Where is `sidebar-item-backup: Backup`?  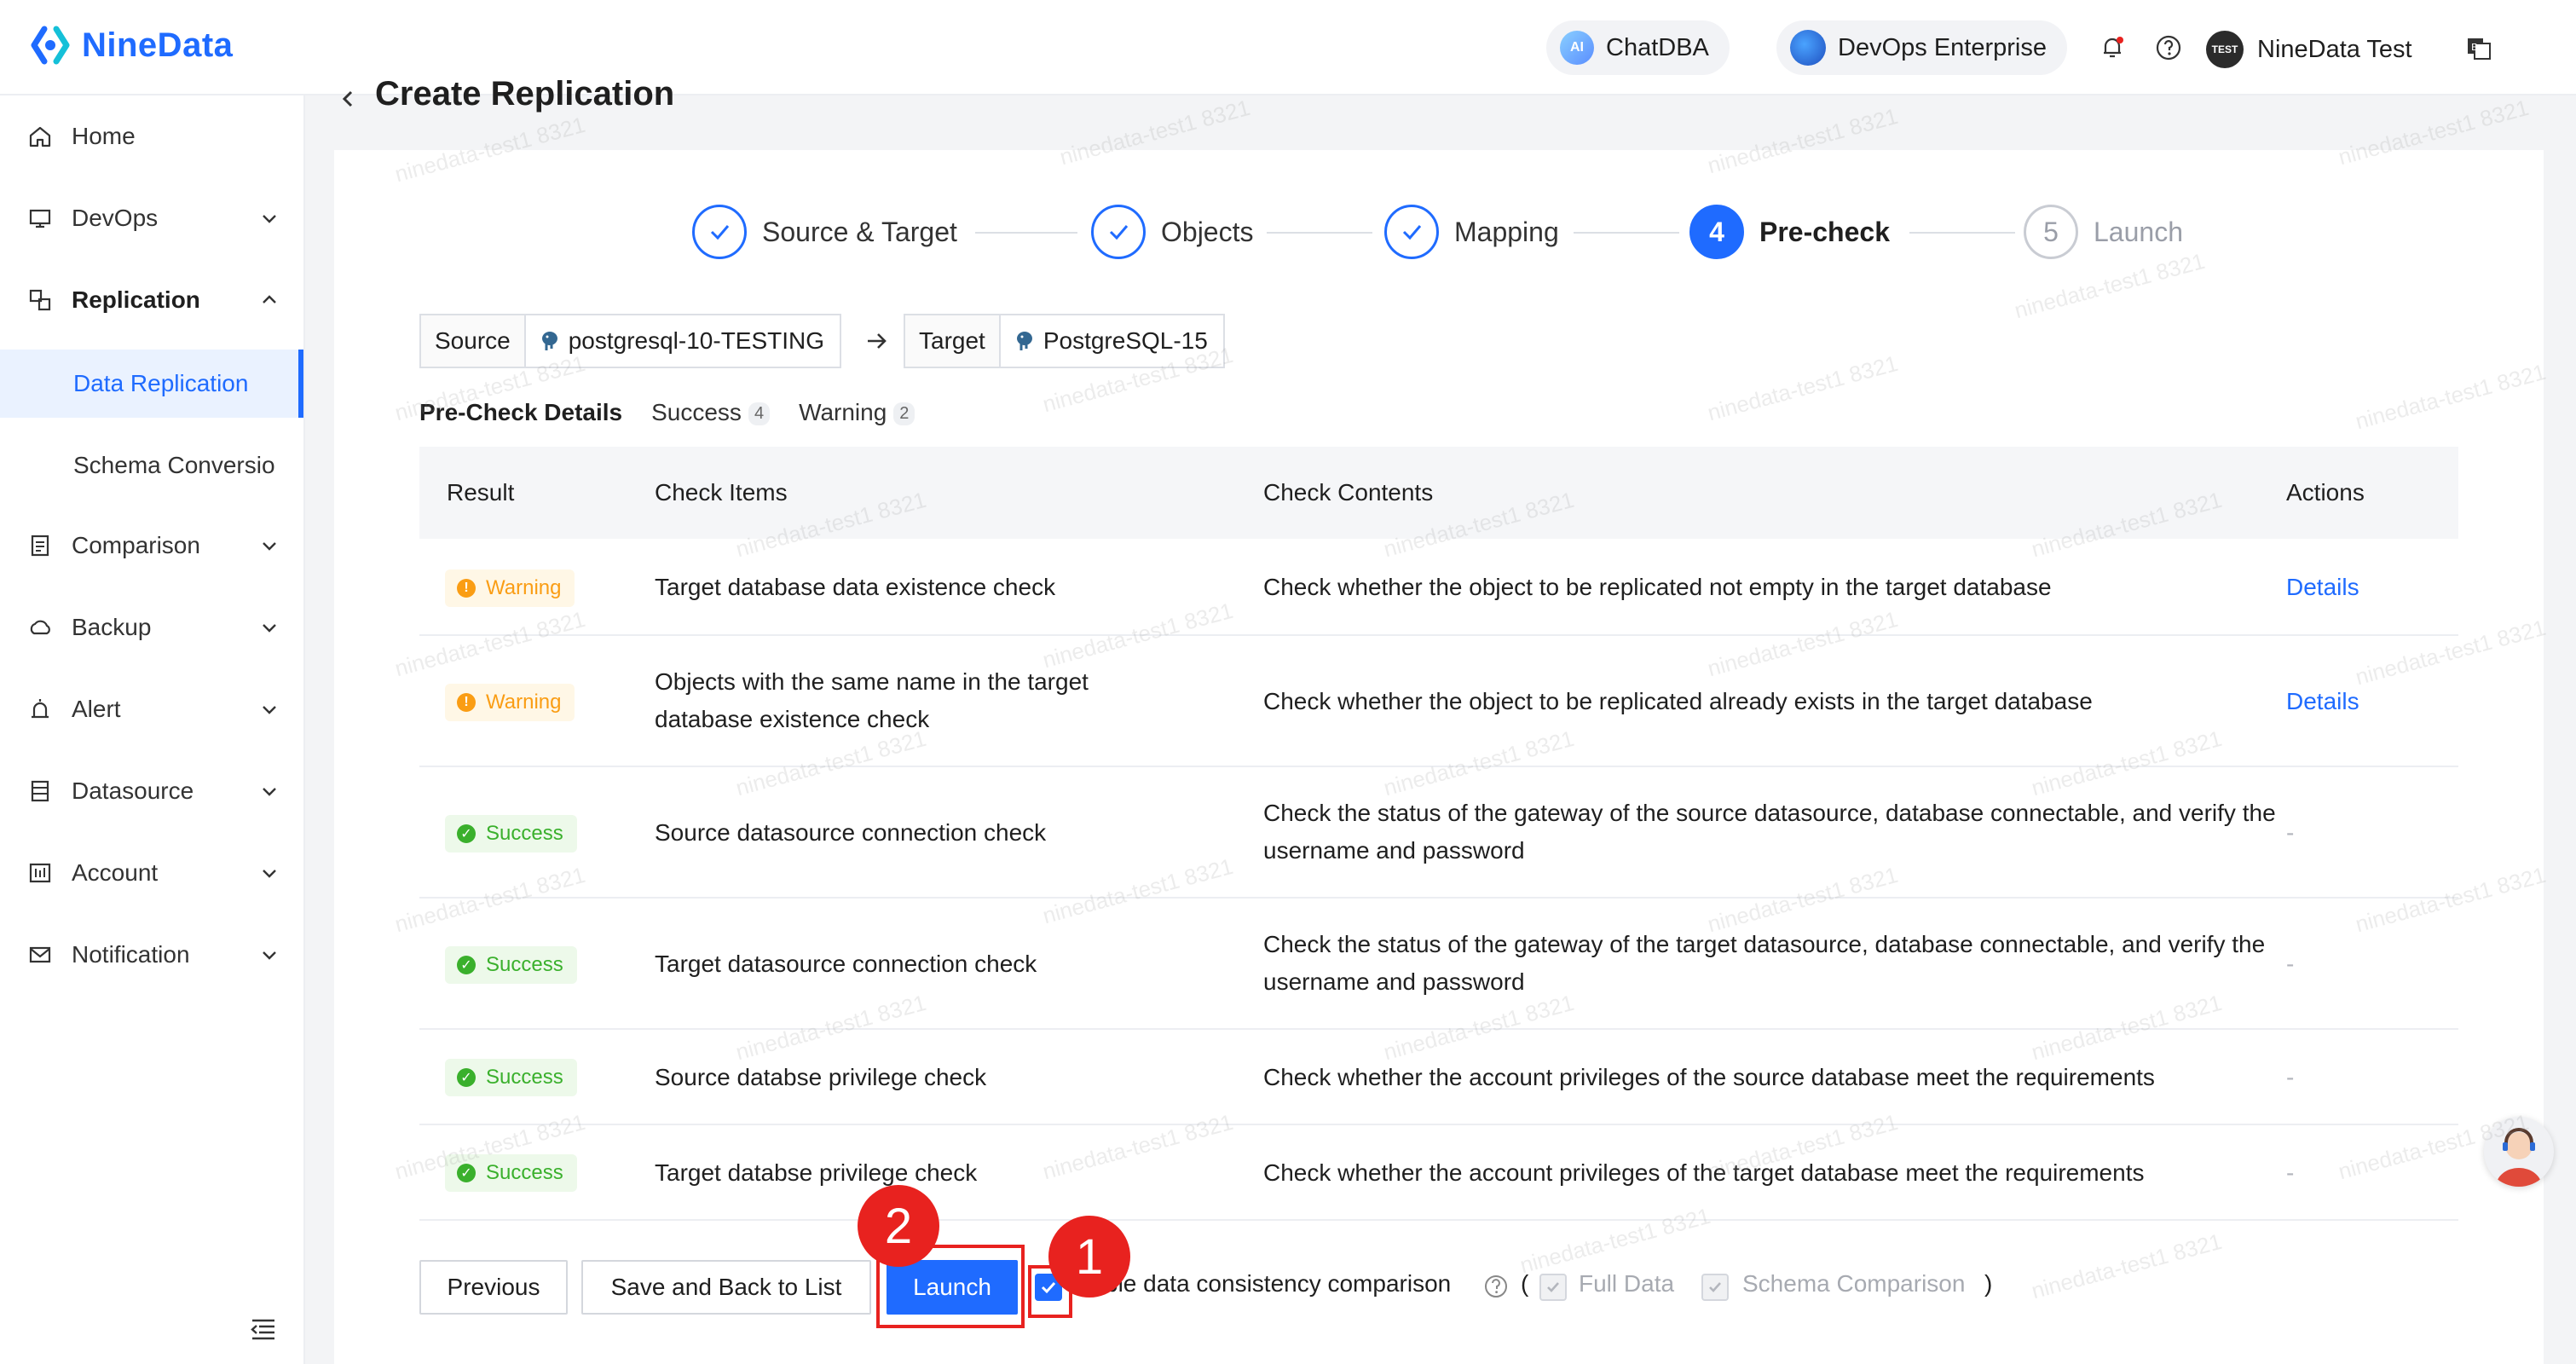 sidebar-item-backup: Backup is located at coordinates (151, 628).